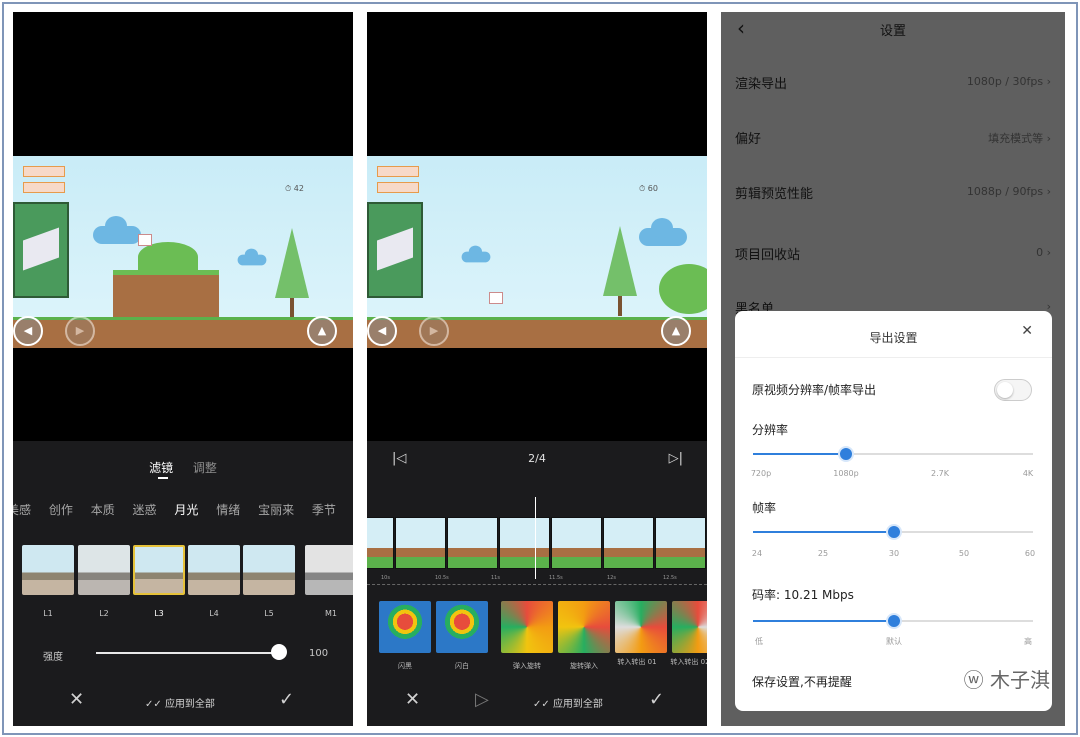 This screenshot has height=737, width=1080. Describe the element at coordinates (556, 578) in the screenshot. I see `ruler-label: 11.5s` at that location.